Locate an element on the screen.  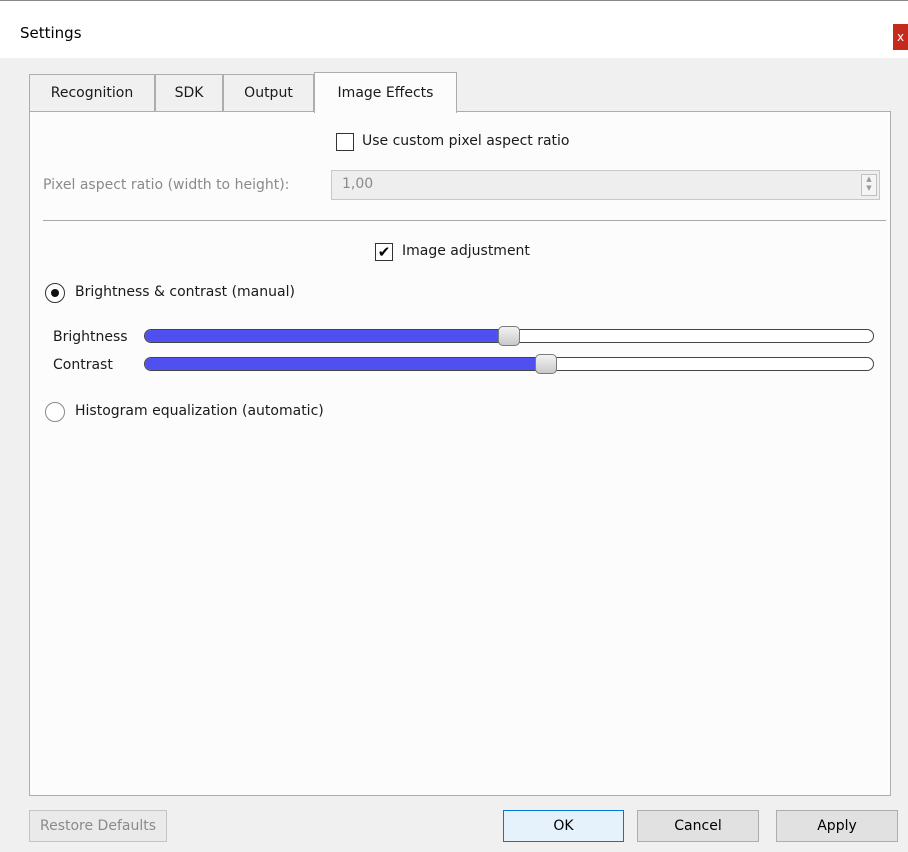
tab-sdk: SDK is located at coordinates (189, 92).